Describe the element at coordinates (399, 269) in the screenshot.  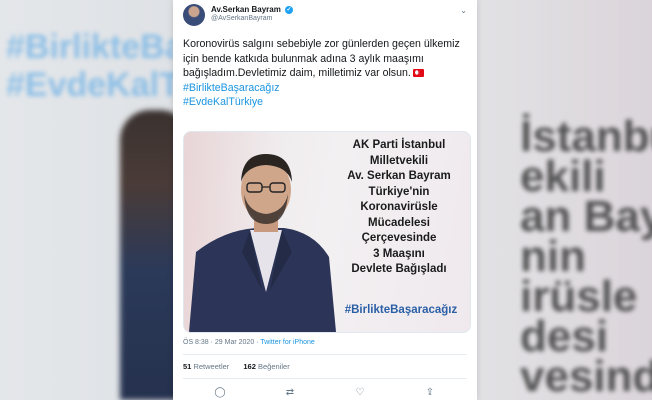
I see `caption-line: Devlete Bağışladı` at that location.